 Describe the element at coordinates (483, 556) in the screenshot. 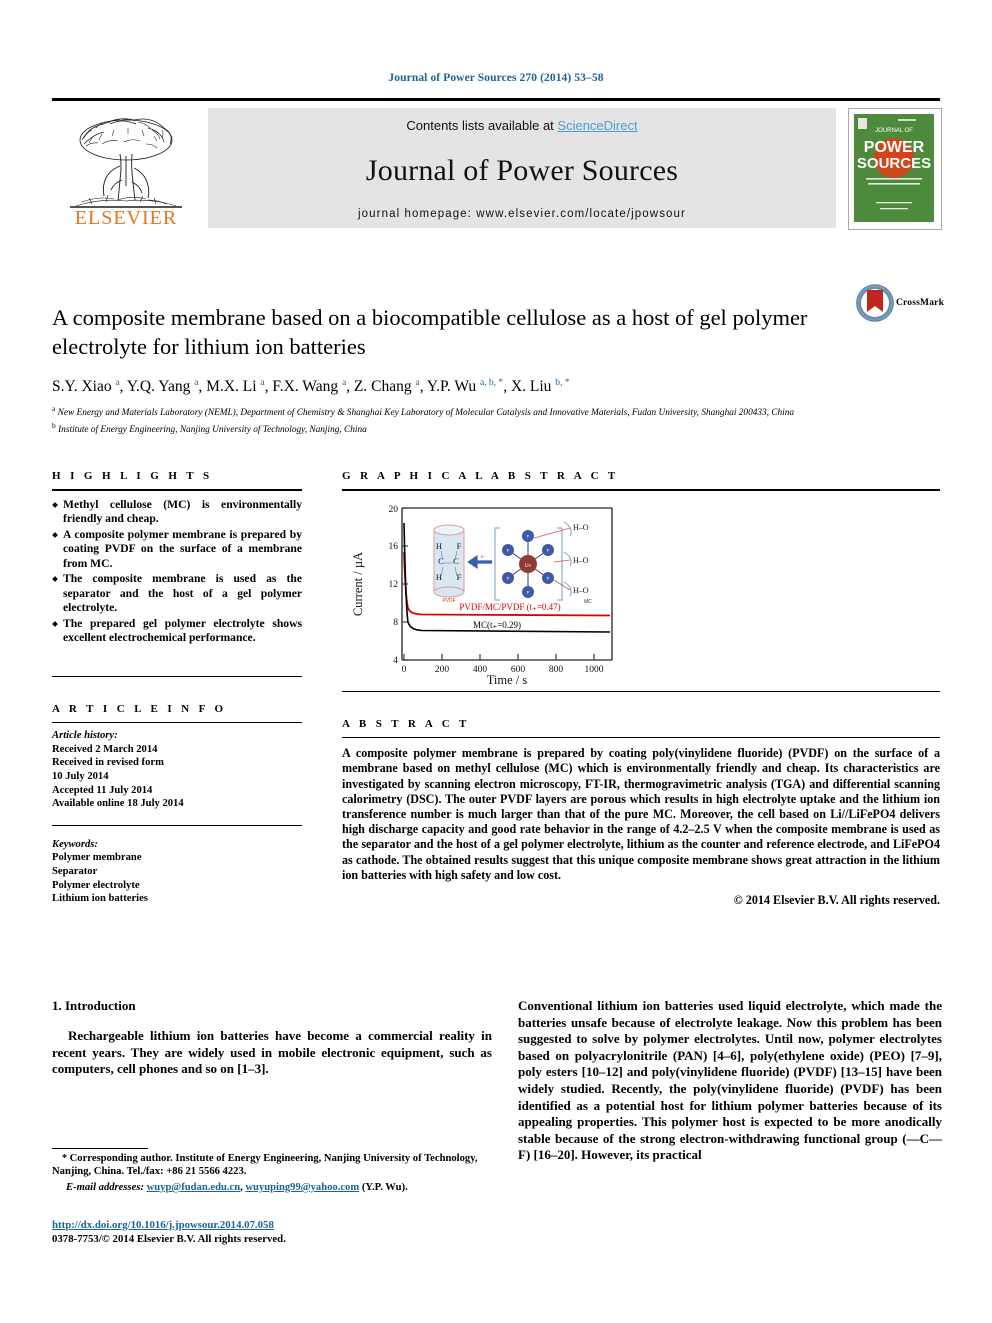

I see `inset-electron-label: e-` at that location.